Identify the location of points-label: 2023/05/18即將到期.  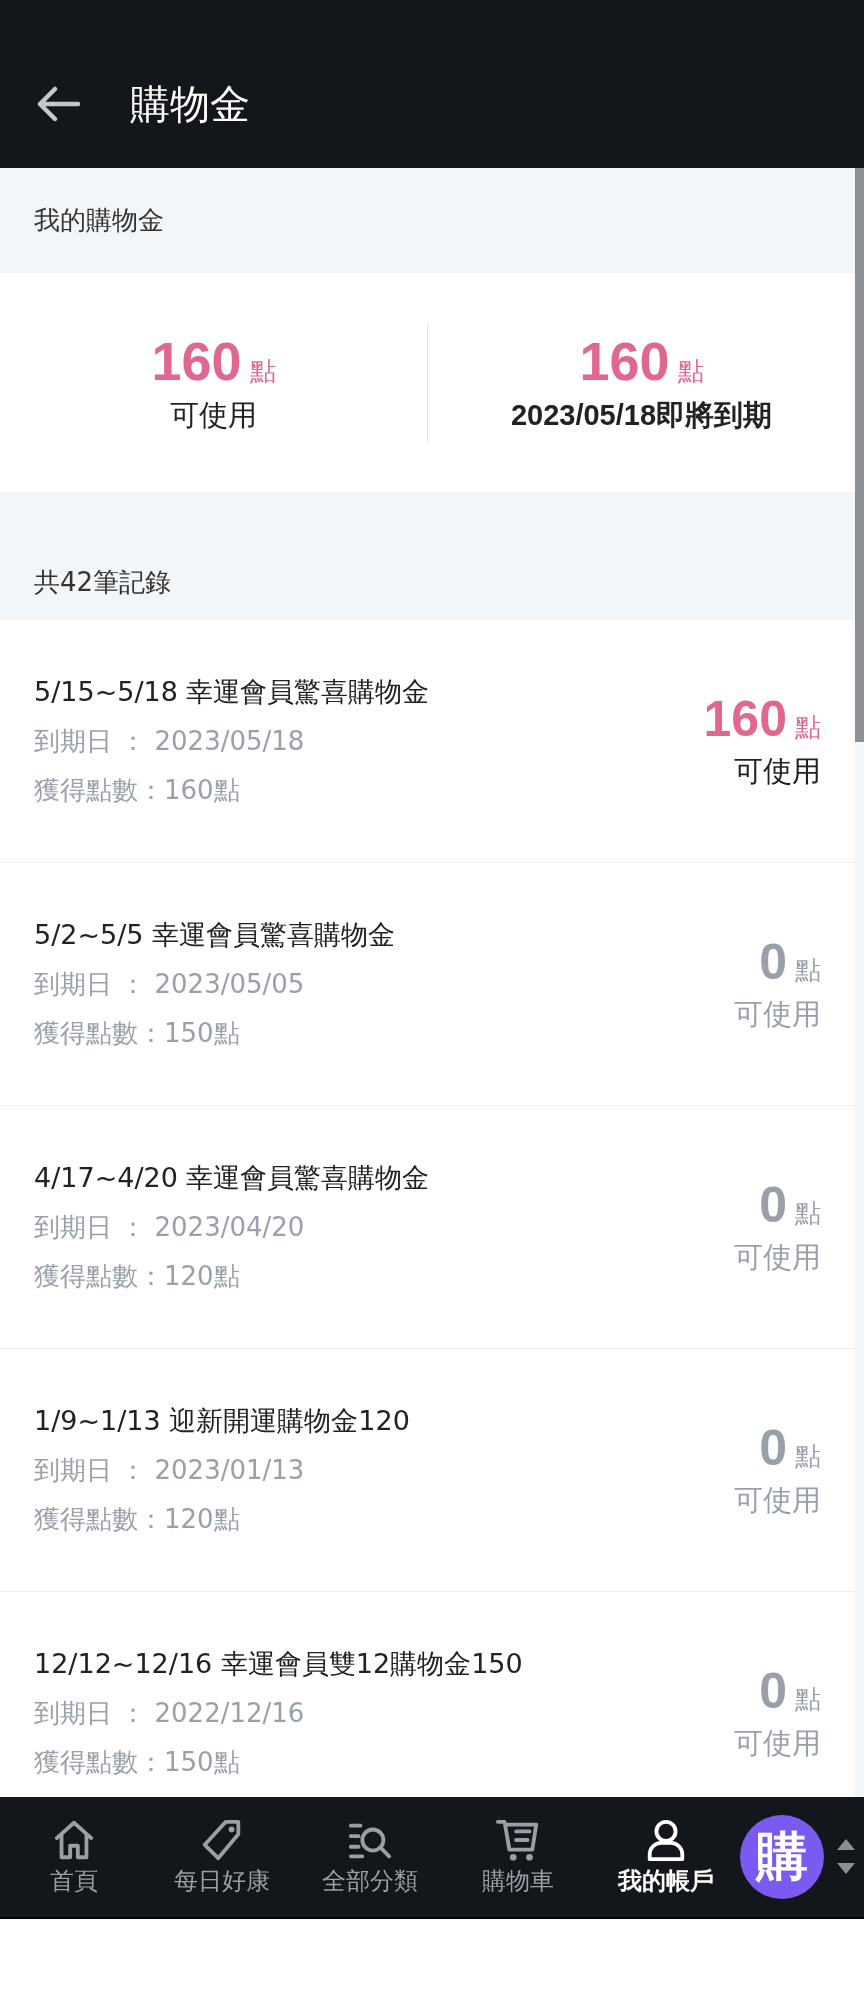
(641, 415).